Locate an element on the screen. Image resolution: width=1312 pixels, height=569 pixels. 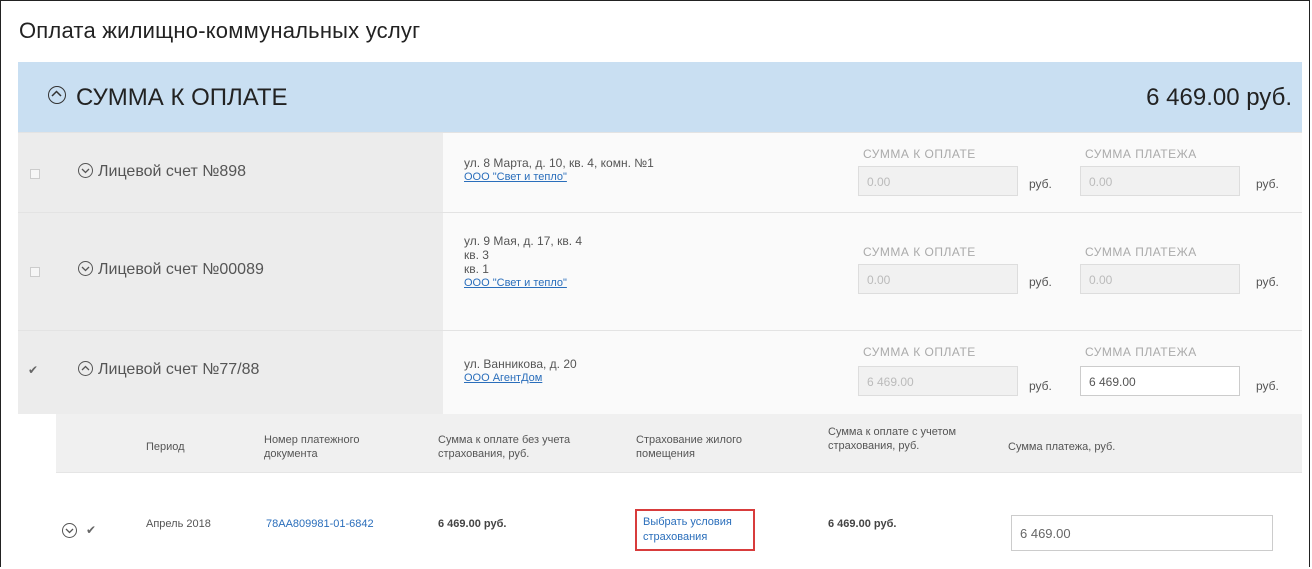
page-title: Оплата жилищно-коммунальных услуг is located at coordinates (220, 30).